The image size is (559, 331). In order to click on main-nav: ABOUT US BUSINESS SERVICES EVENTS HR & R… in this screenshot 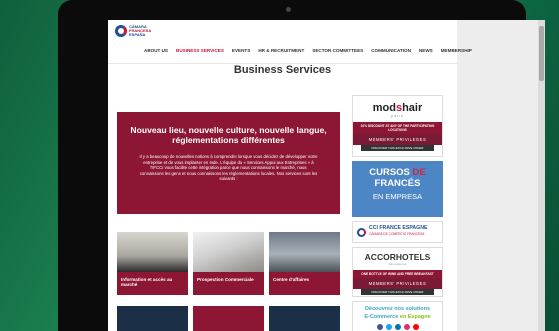, I will do `click(308, 50)`.